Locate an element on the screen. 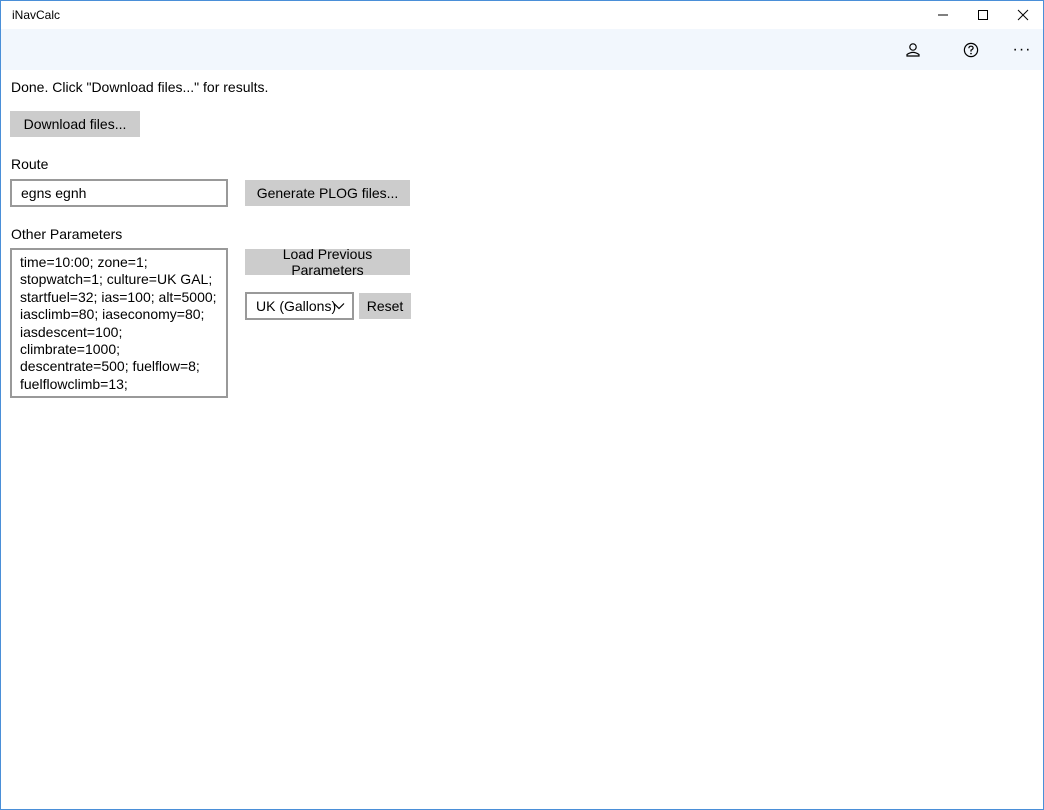 This screenshot has width=1044, height=810. maximize-icon is located at coordinates (983, 15).